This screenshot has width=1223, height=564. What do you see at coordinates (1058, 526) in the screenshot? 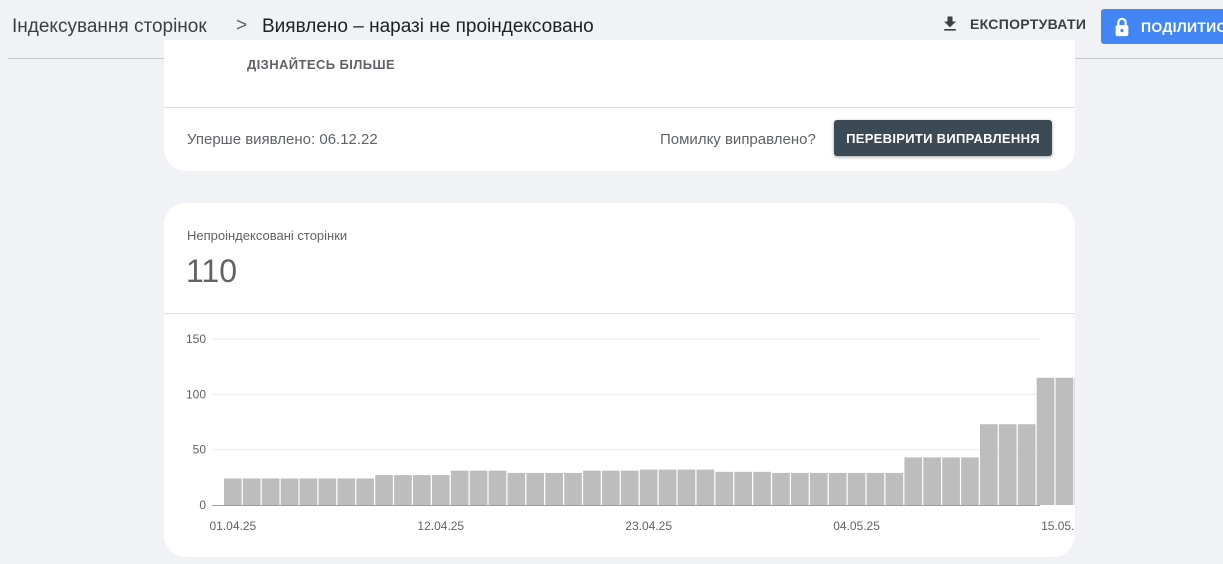
I see `x-tick-label: 15.05.25` at bounding box center [1058, 526].